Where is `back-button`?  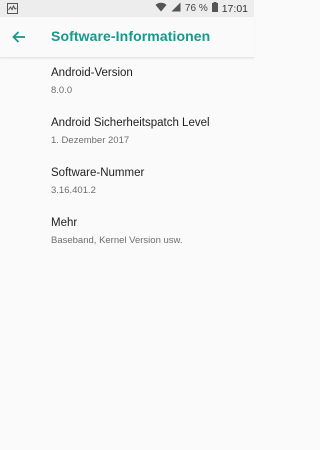
back-button is located at coordinates (19, 37).